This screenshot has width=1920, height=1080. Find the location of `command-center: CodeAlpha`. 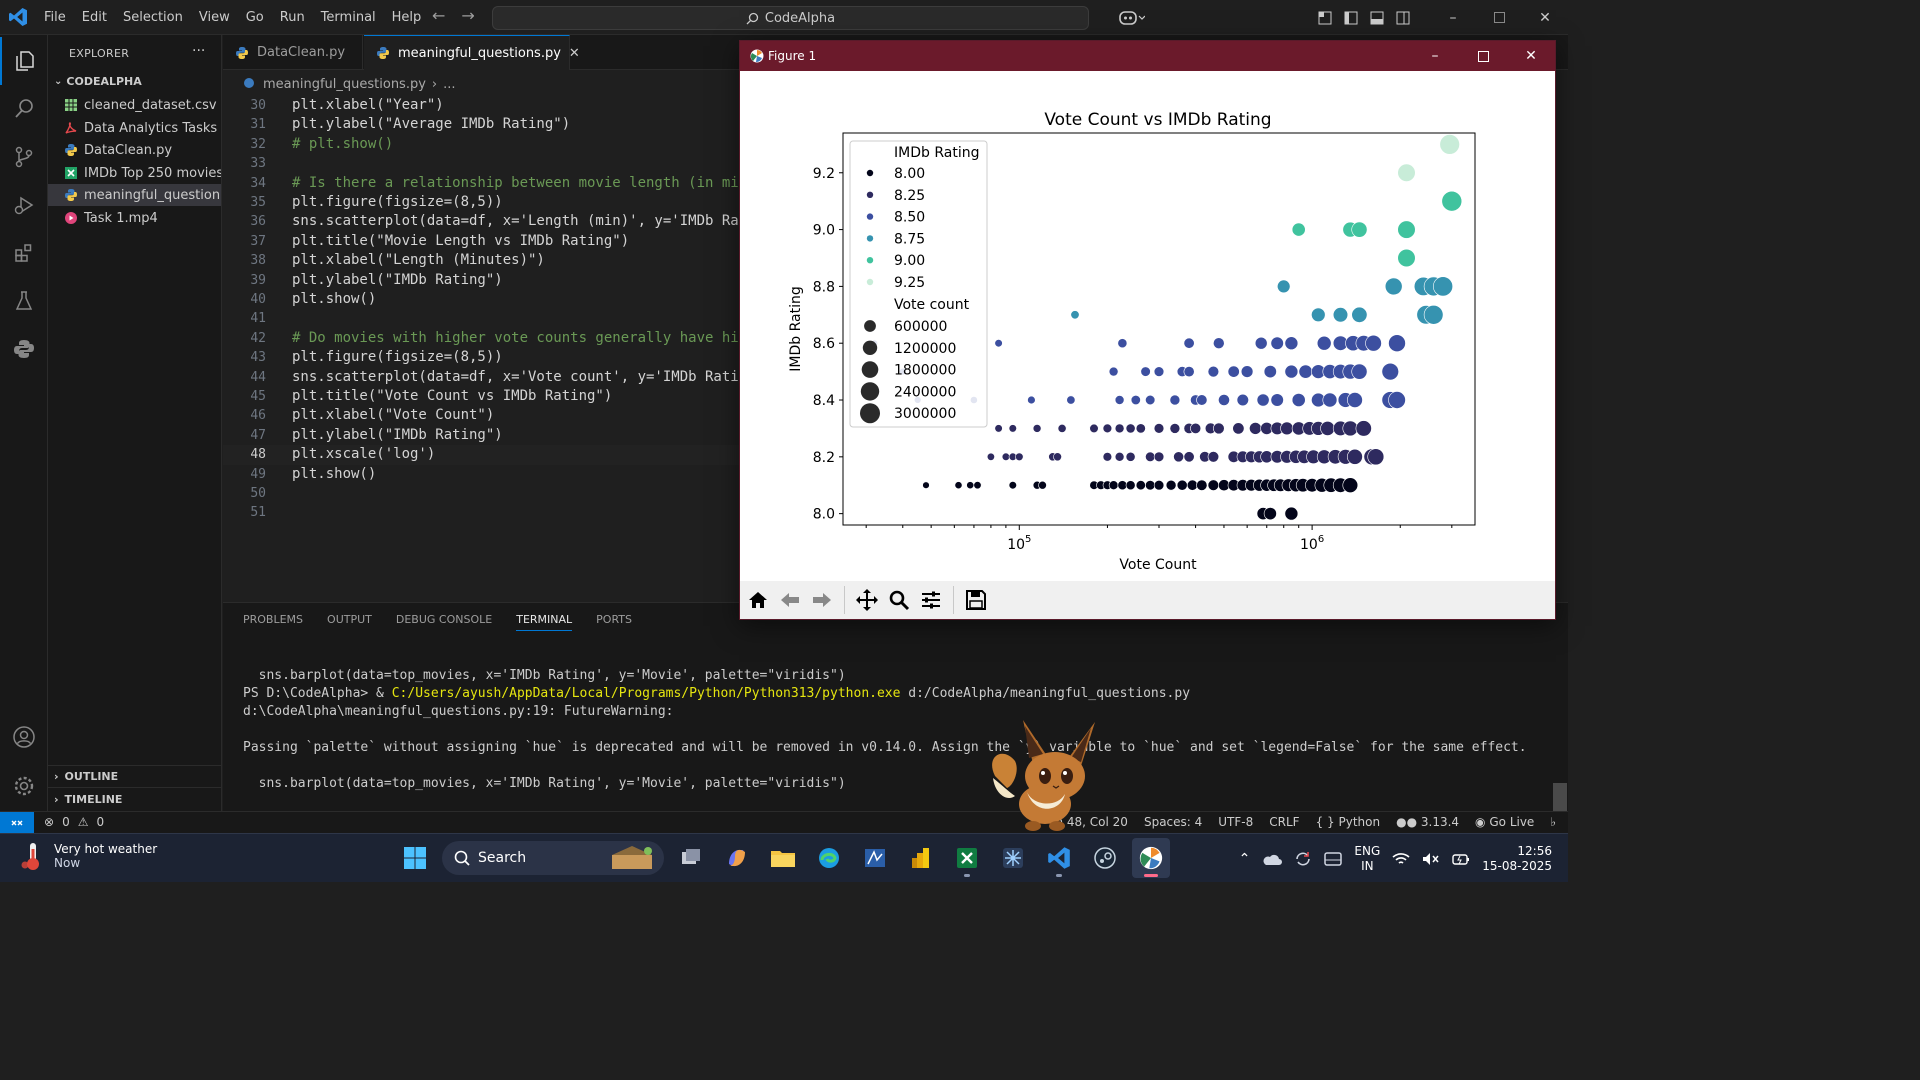

command-center: CodeAlpha is located at coordinates (790, 18).